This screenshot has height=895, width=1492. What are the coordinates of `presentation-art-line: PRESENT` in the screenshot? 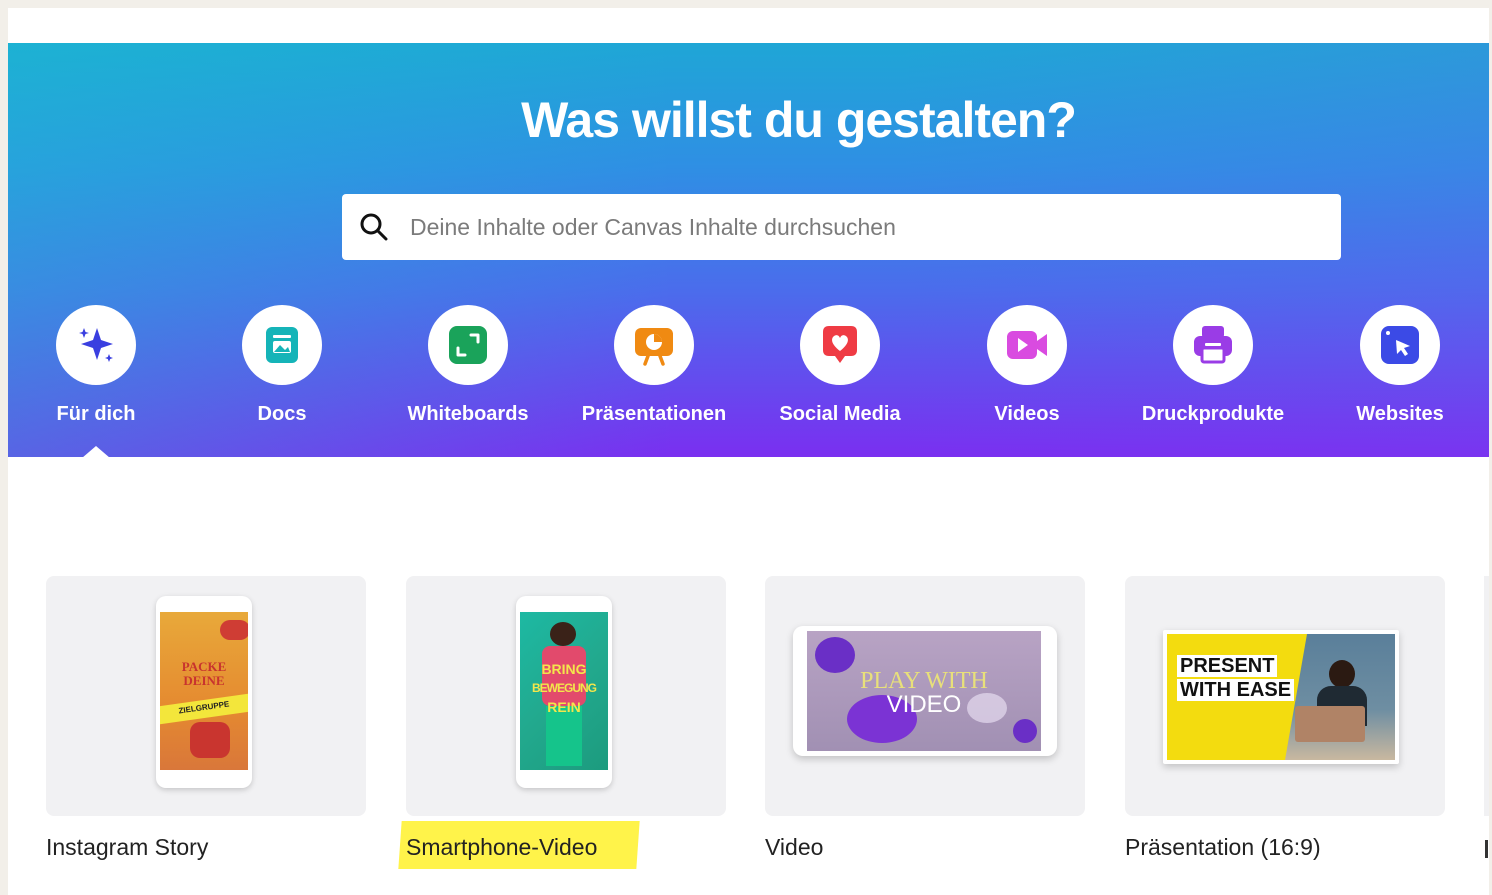 It's located at (1227, 666).